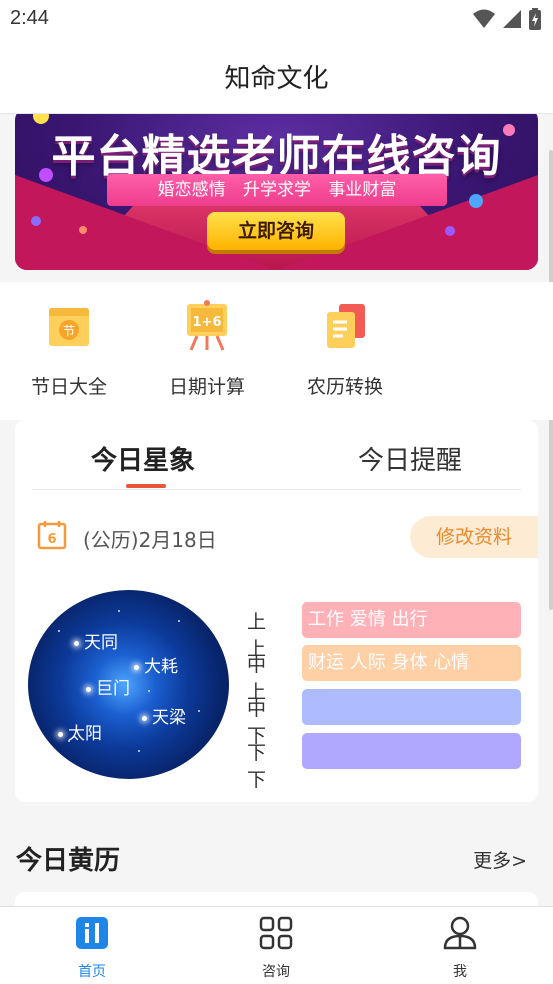 The width and height of the screenshot is (553, 984). What do you see at coordinates (92, 933) in the screenshot?
I see `home-icon` at bounding box center [92, 933].